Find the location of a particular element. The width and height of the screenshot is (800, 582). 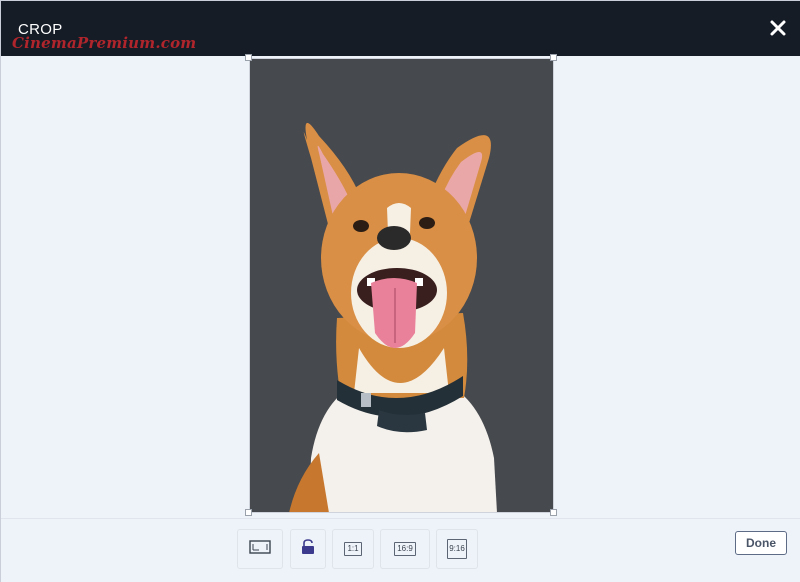

lock-icon is located at coordinates (308, 549).